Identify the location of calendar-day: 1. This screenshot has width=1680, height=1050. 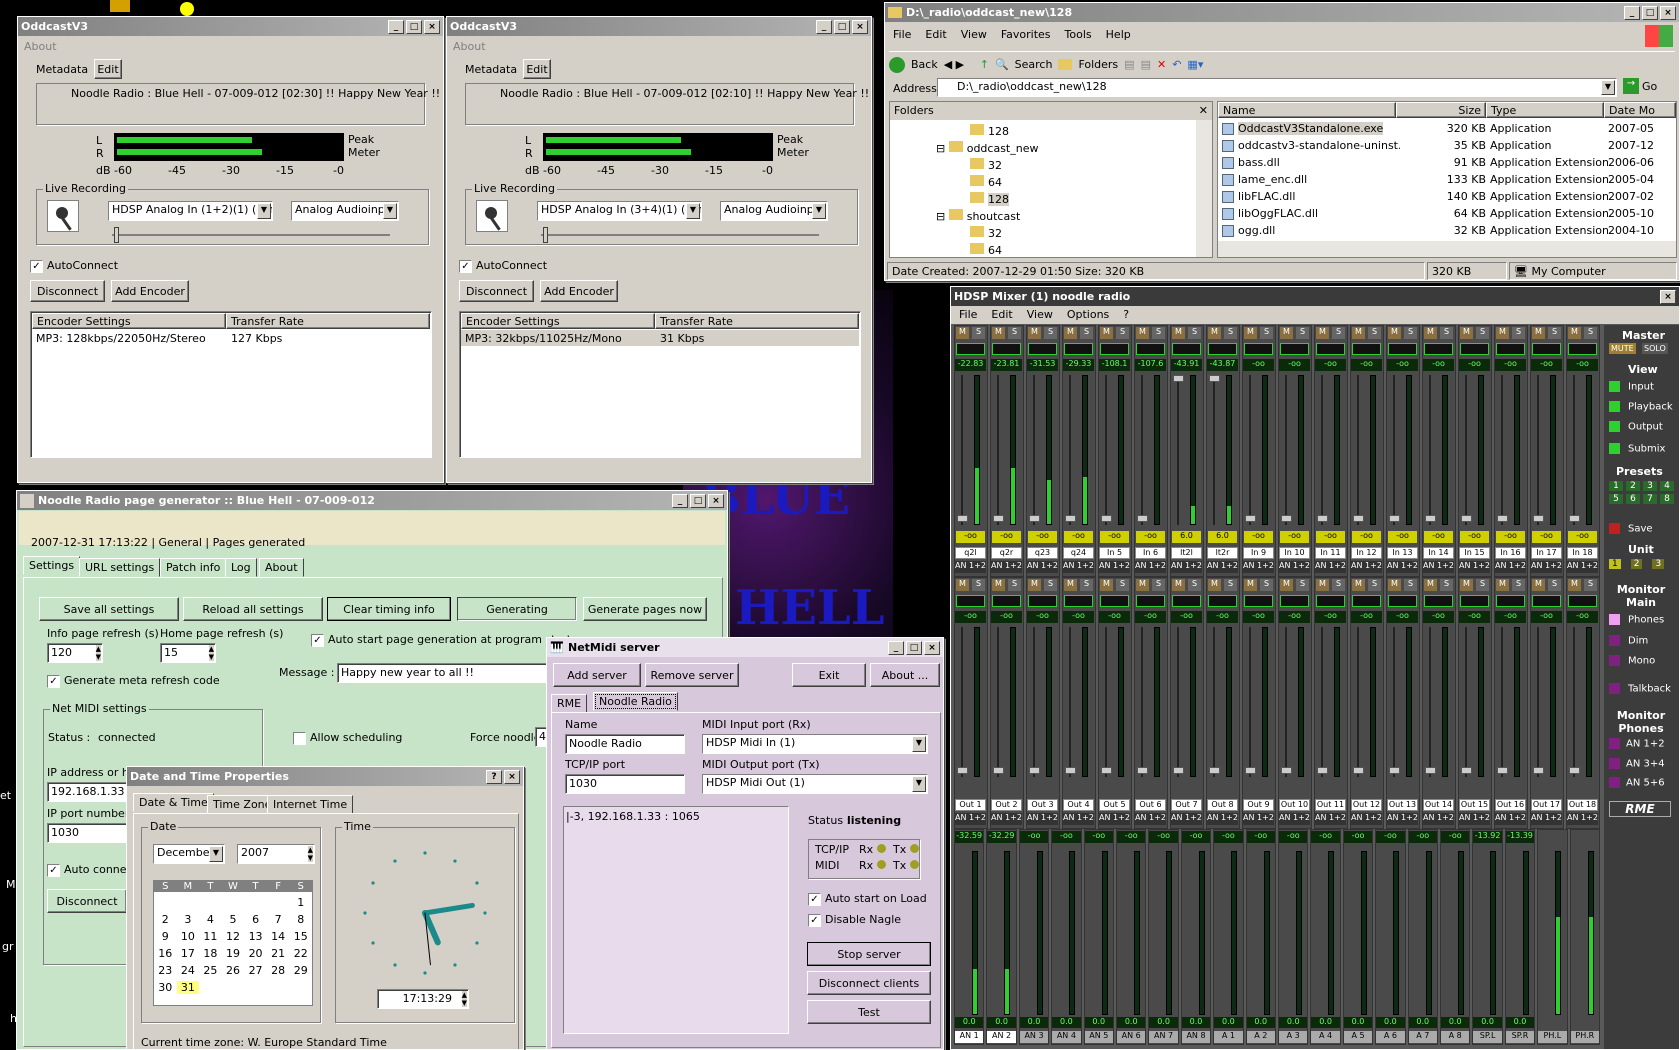
(300, 902).